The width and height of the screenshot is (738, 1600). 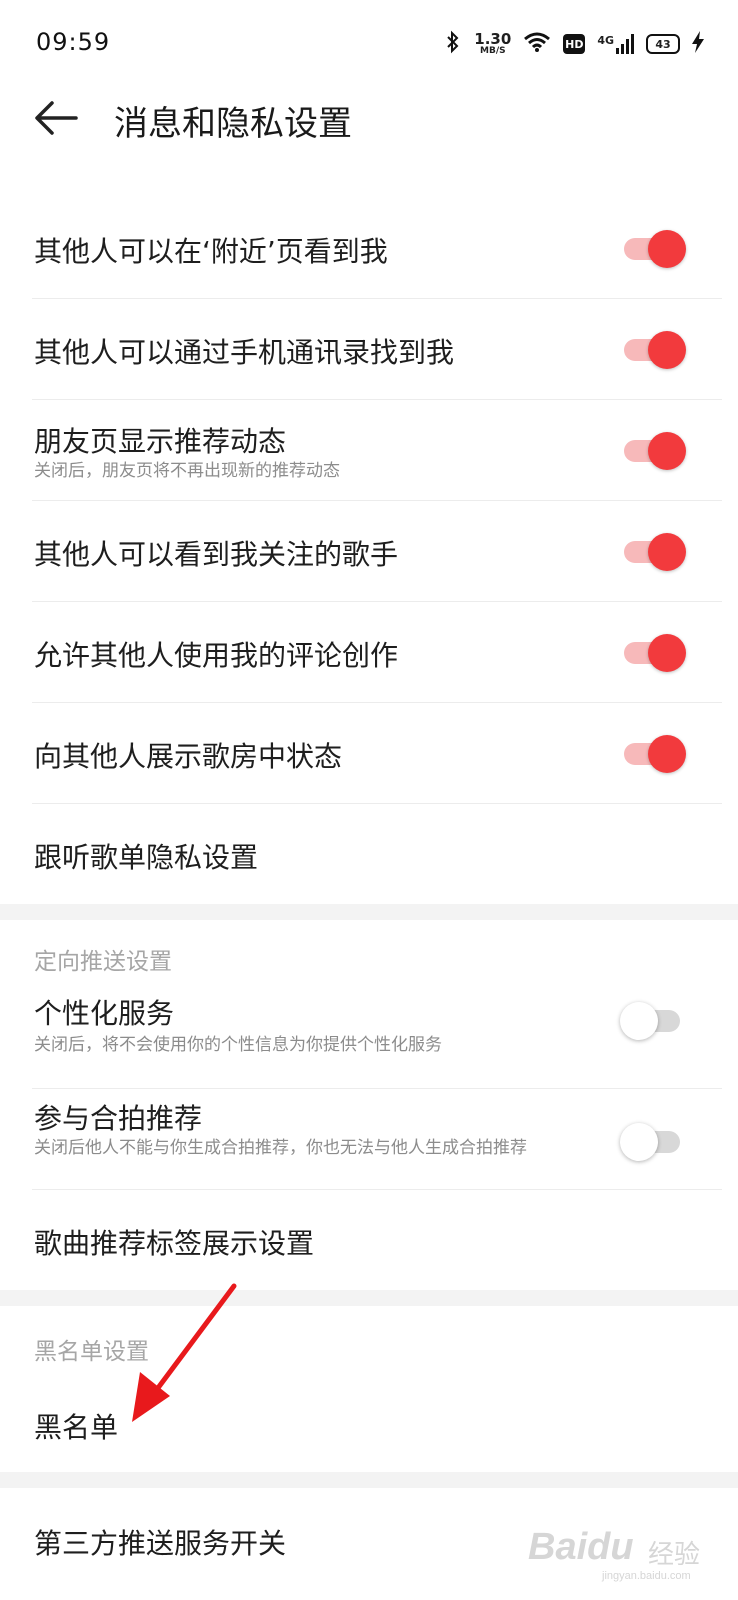 What do you see at coordinates (663, 44) in the screenshot?
I see `battery-indicator: 43` at bounding box center [663, 44].